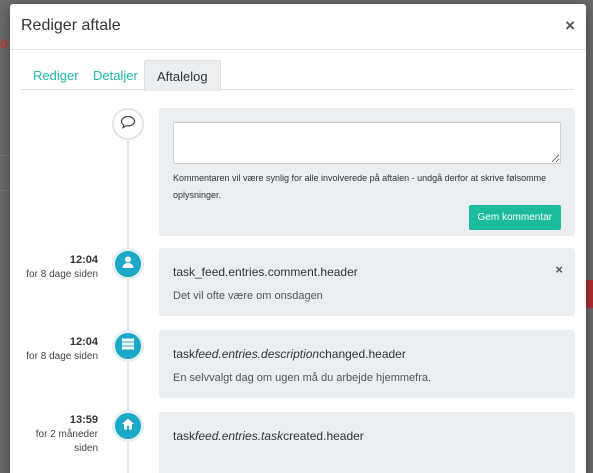  What do you see at coordinates (115, 75) in the screenshot?
I see `tab-detaljer: Detaljer` at bounding box center [115, 75].